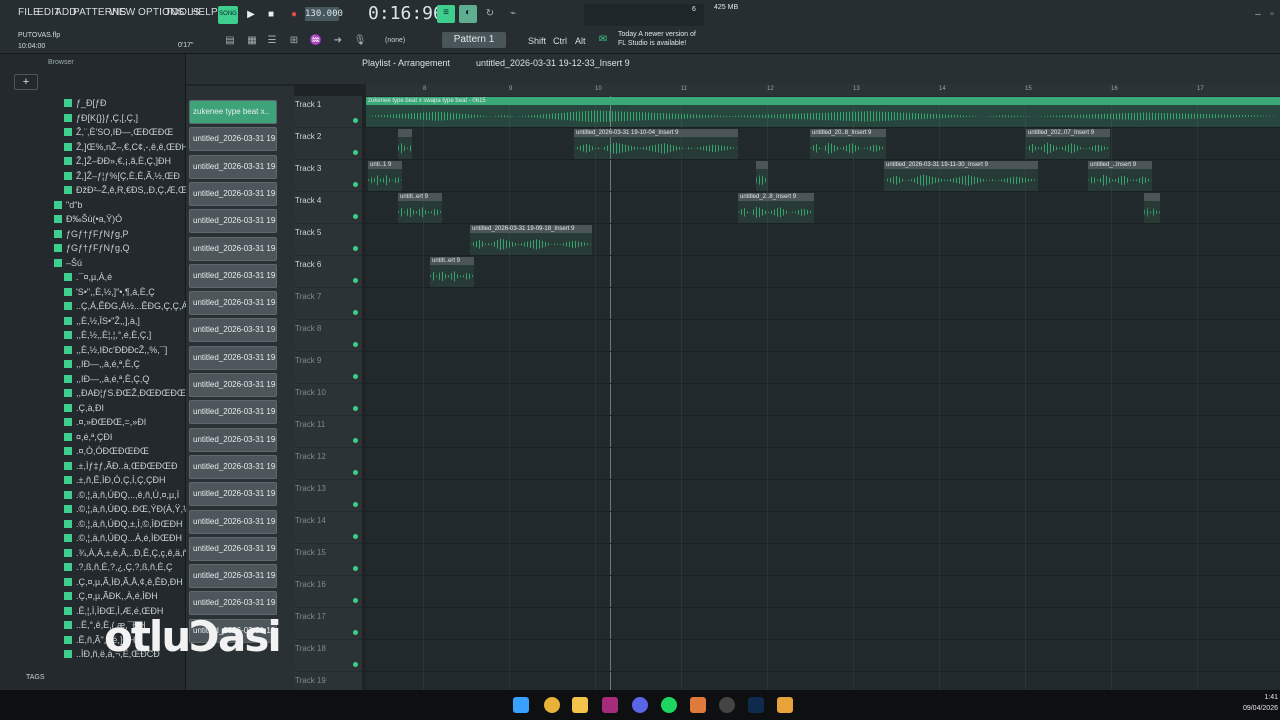  What do you see at coordinates (26, 82) in the screenshot?
I see `browser-add-icon: +` at bounding box center [26, 82].